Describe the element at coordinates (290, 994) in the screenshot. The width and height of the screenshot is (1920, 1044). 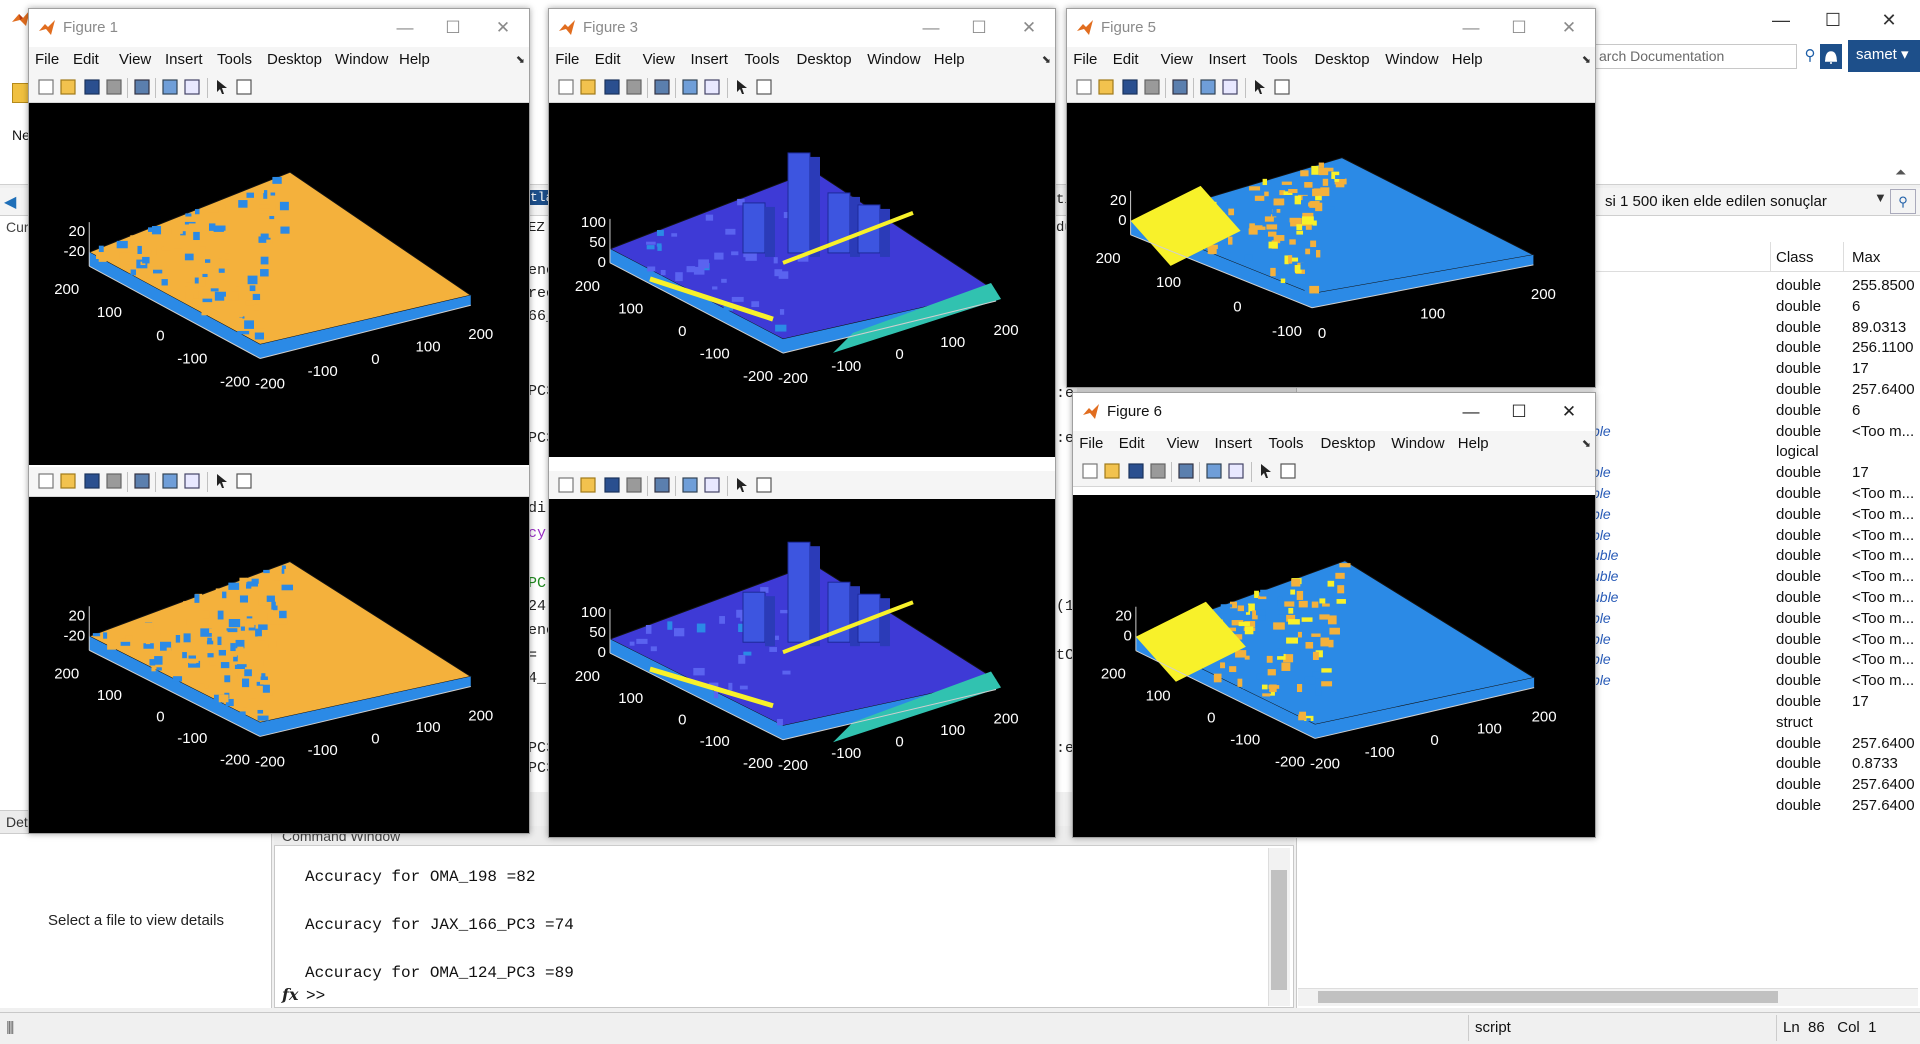
I see `function-browser-icon: fx` at that location.